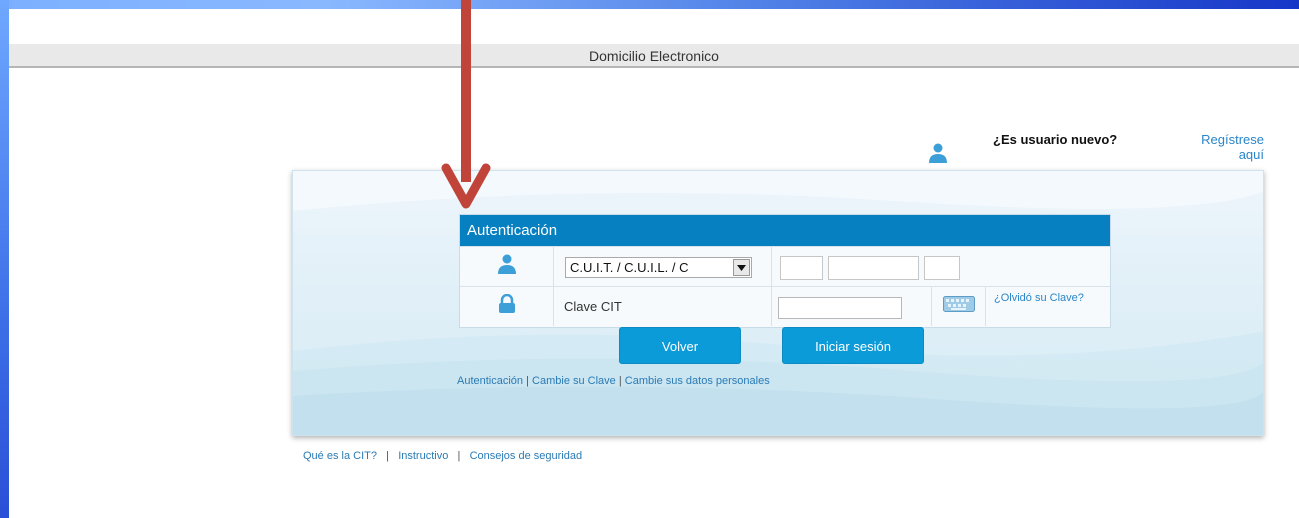  Describe the element at coordinates (1219, 147) in the screenshot. I see `register-link: Regístrese aquí` at that location.